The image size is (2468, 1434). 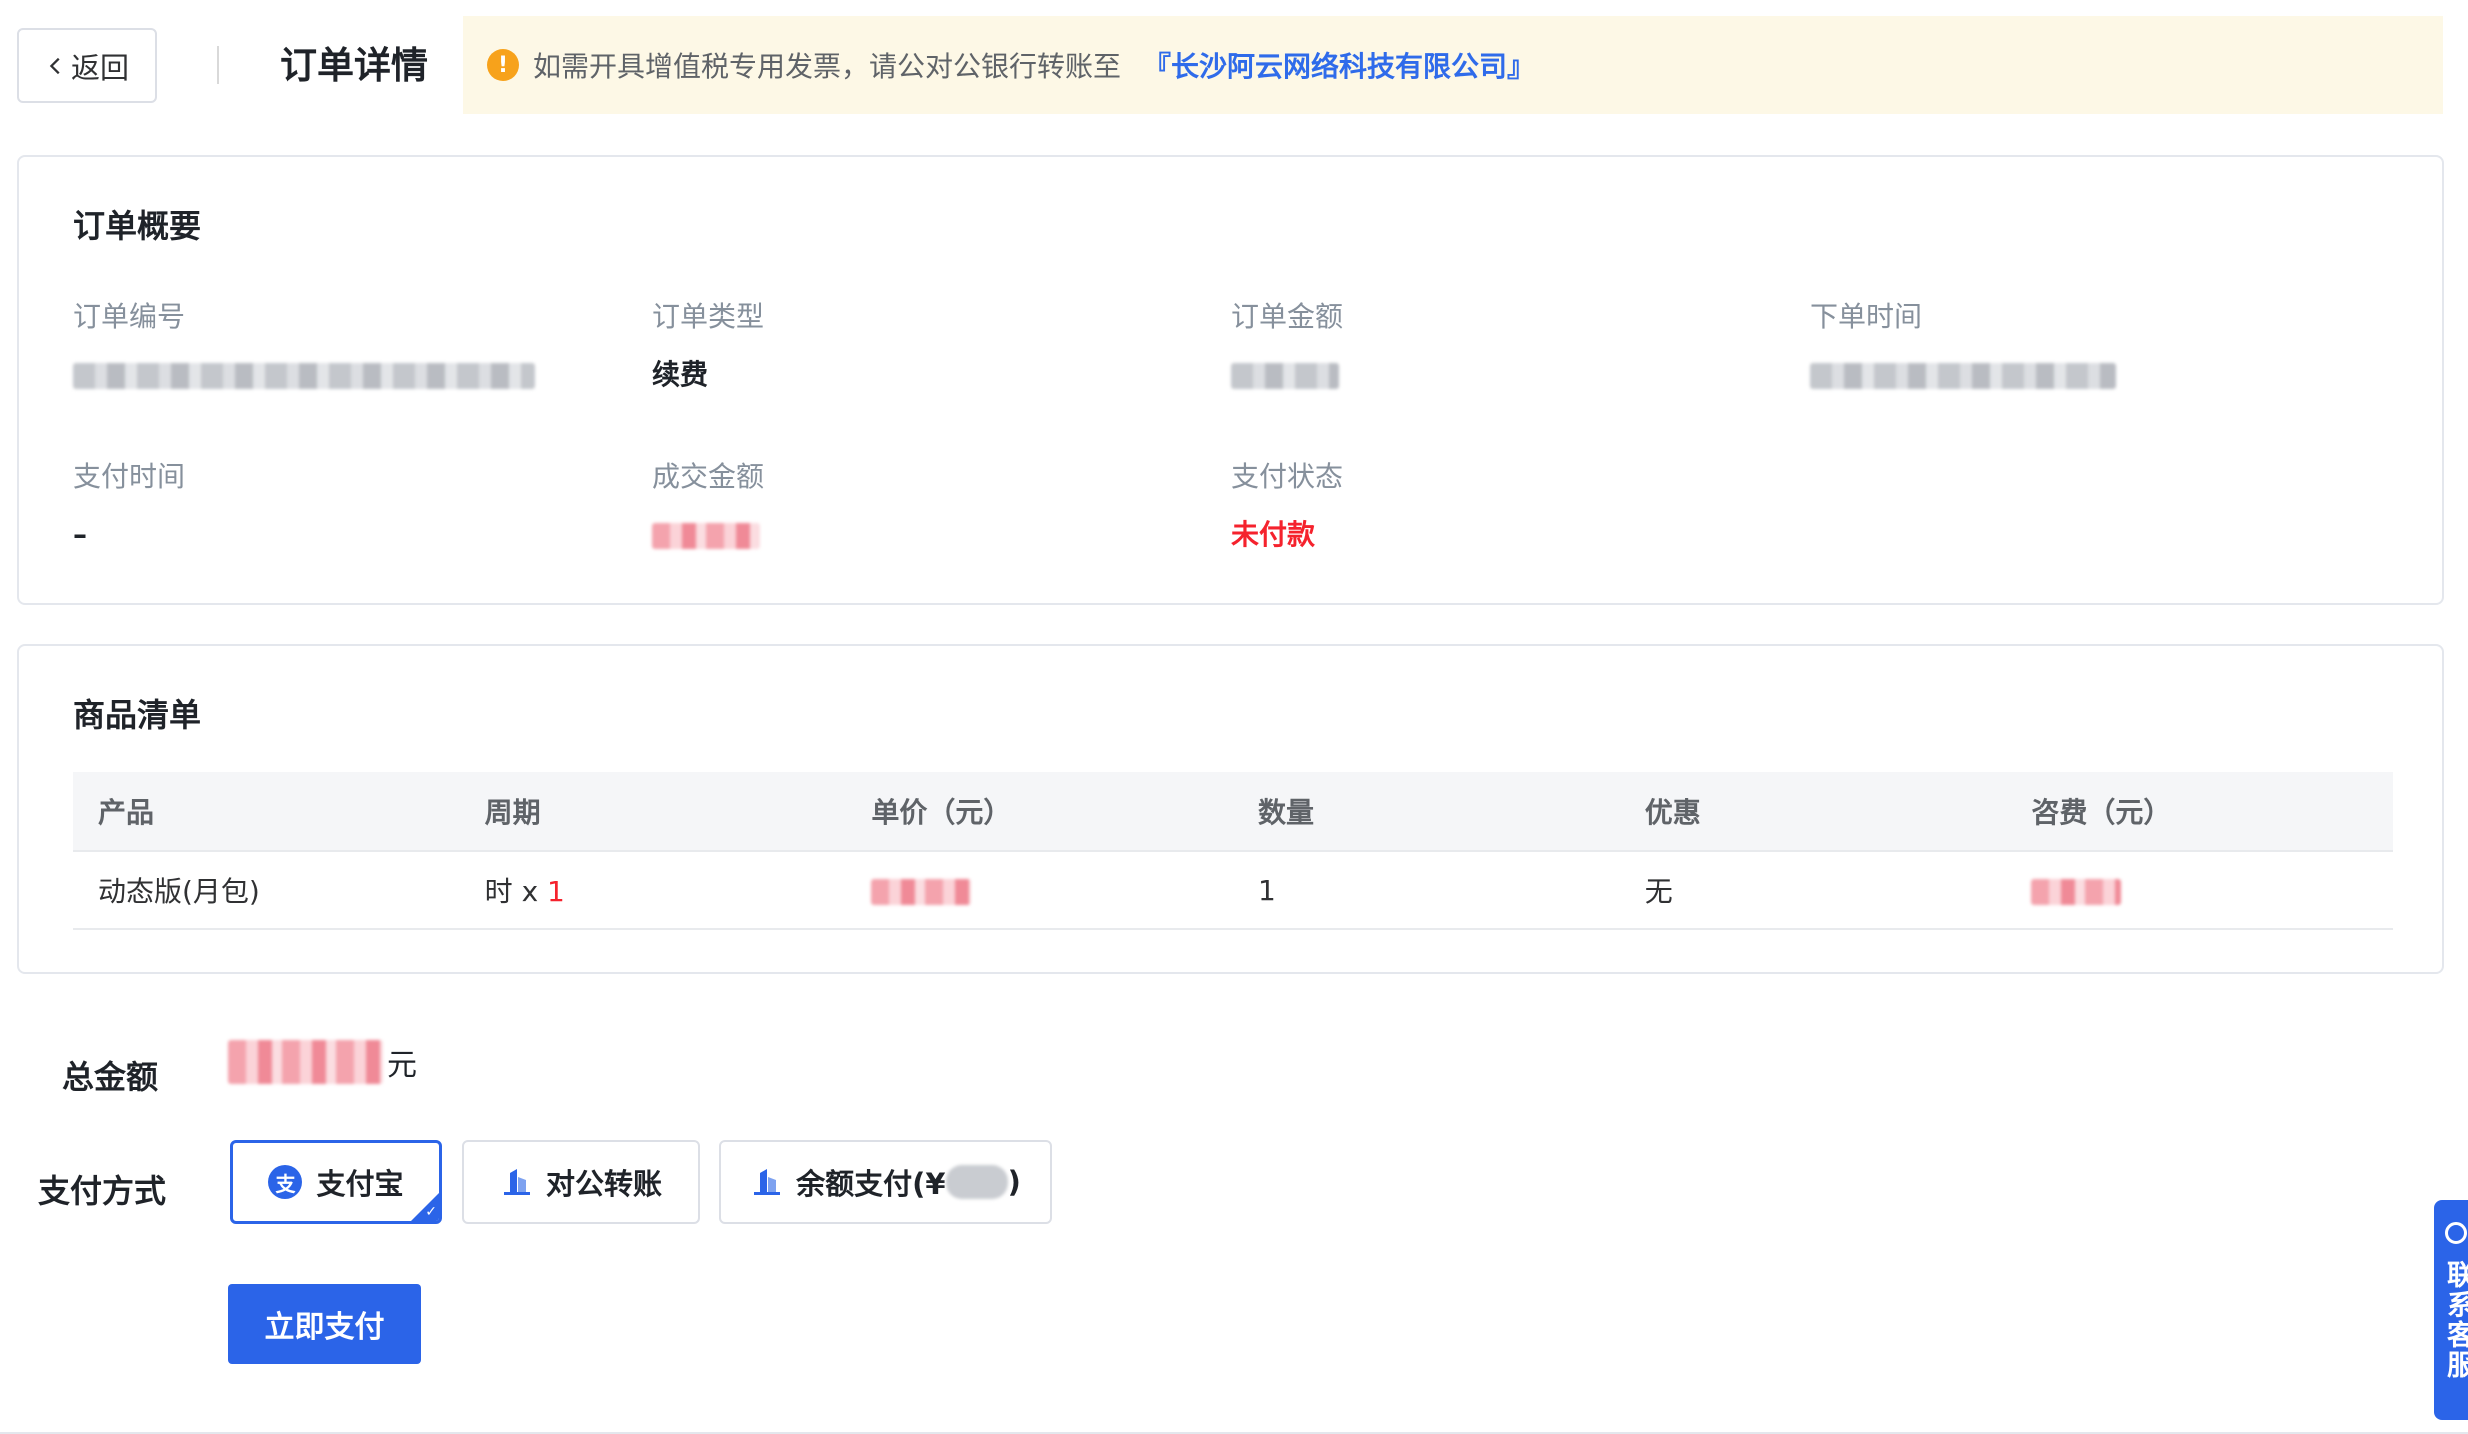 What do you see at coordinates (305, 1062) in the screenshot?
I see `redacted-total-amount` at bounding box center [305, 1062].